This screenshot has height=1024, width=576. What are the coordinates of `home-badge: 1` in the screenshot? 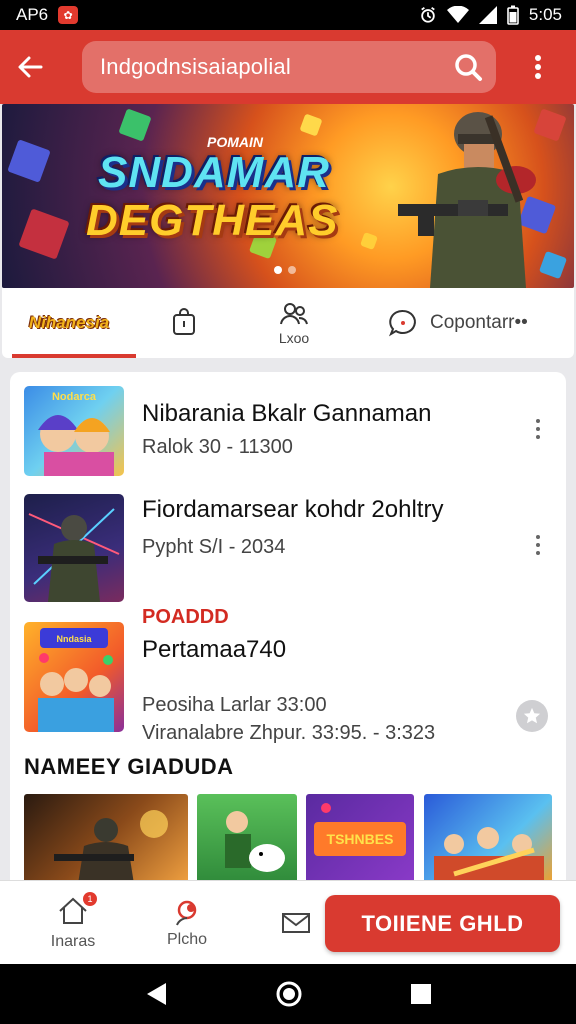 It's located at (90, 898).